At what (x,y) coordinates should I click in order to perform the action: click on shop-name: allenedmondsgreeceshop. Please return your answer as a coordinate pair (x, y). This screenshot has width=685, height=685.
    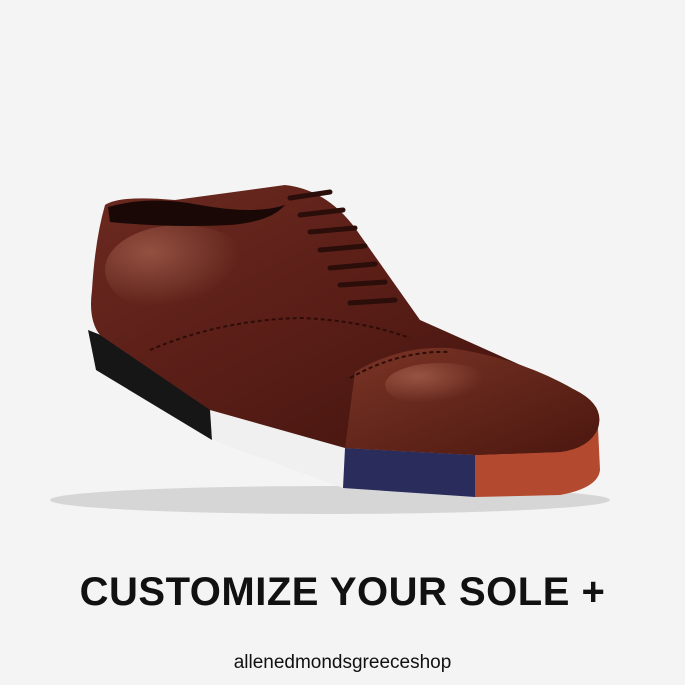
    Looking at the image, I should click on (342, 662).